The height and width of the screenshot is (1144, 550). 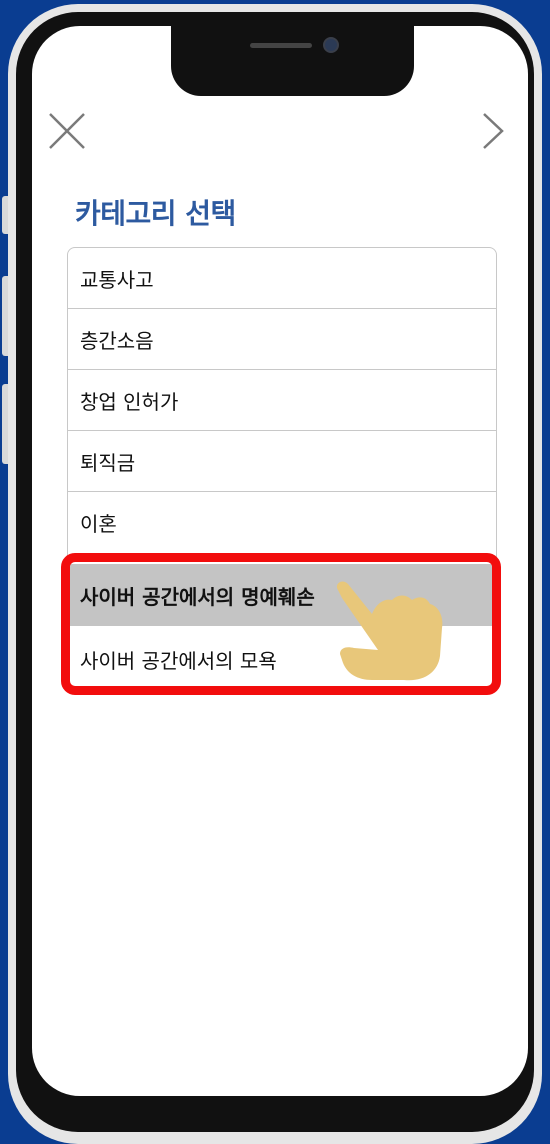 What do you see at coordinates (282, 400) in the screenshot?
I see `list-item: 창업 인허가` at bounding box center [282, 400].